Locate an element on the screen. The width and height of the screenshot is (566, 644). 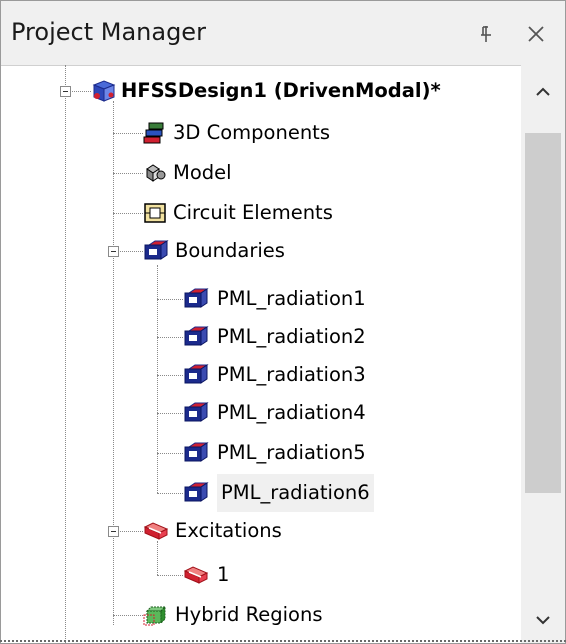
scroll-thumb is located at coordinates (543, 313).